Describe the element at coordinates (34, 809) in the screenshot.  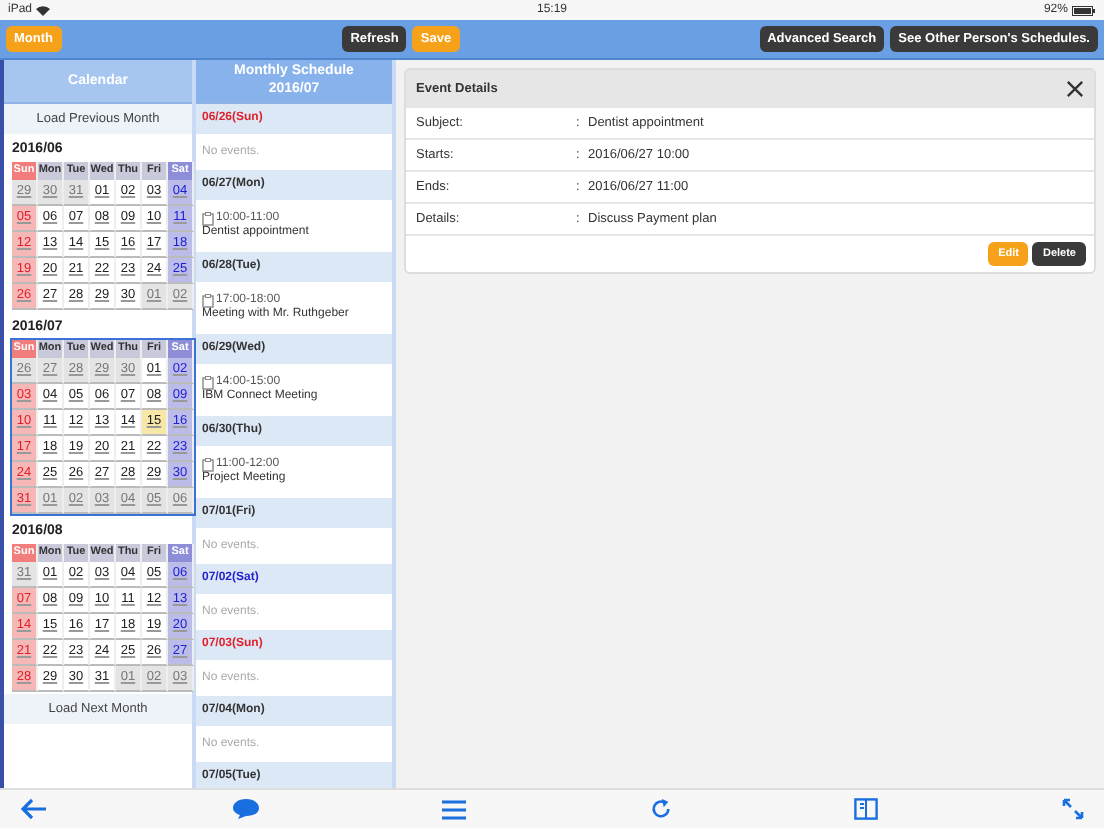
I see `back-arrow-icon` at that location.